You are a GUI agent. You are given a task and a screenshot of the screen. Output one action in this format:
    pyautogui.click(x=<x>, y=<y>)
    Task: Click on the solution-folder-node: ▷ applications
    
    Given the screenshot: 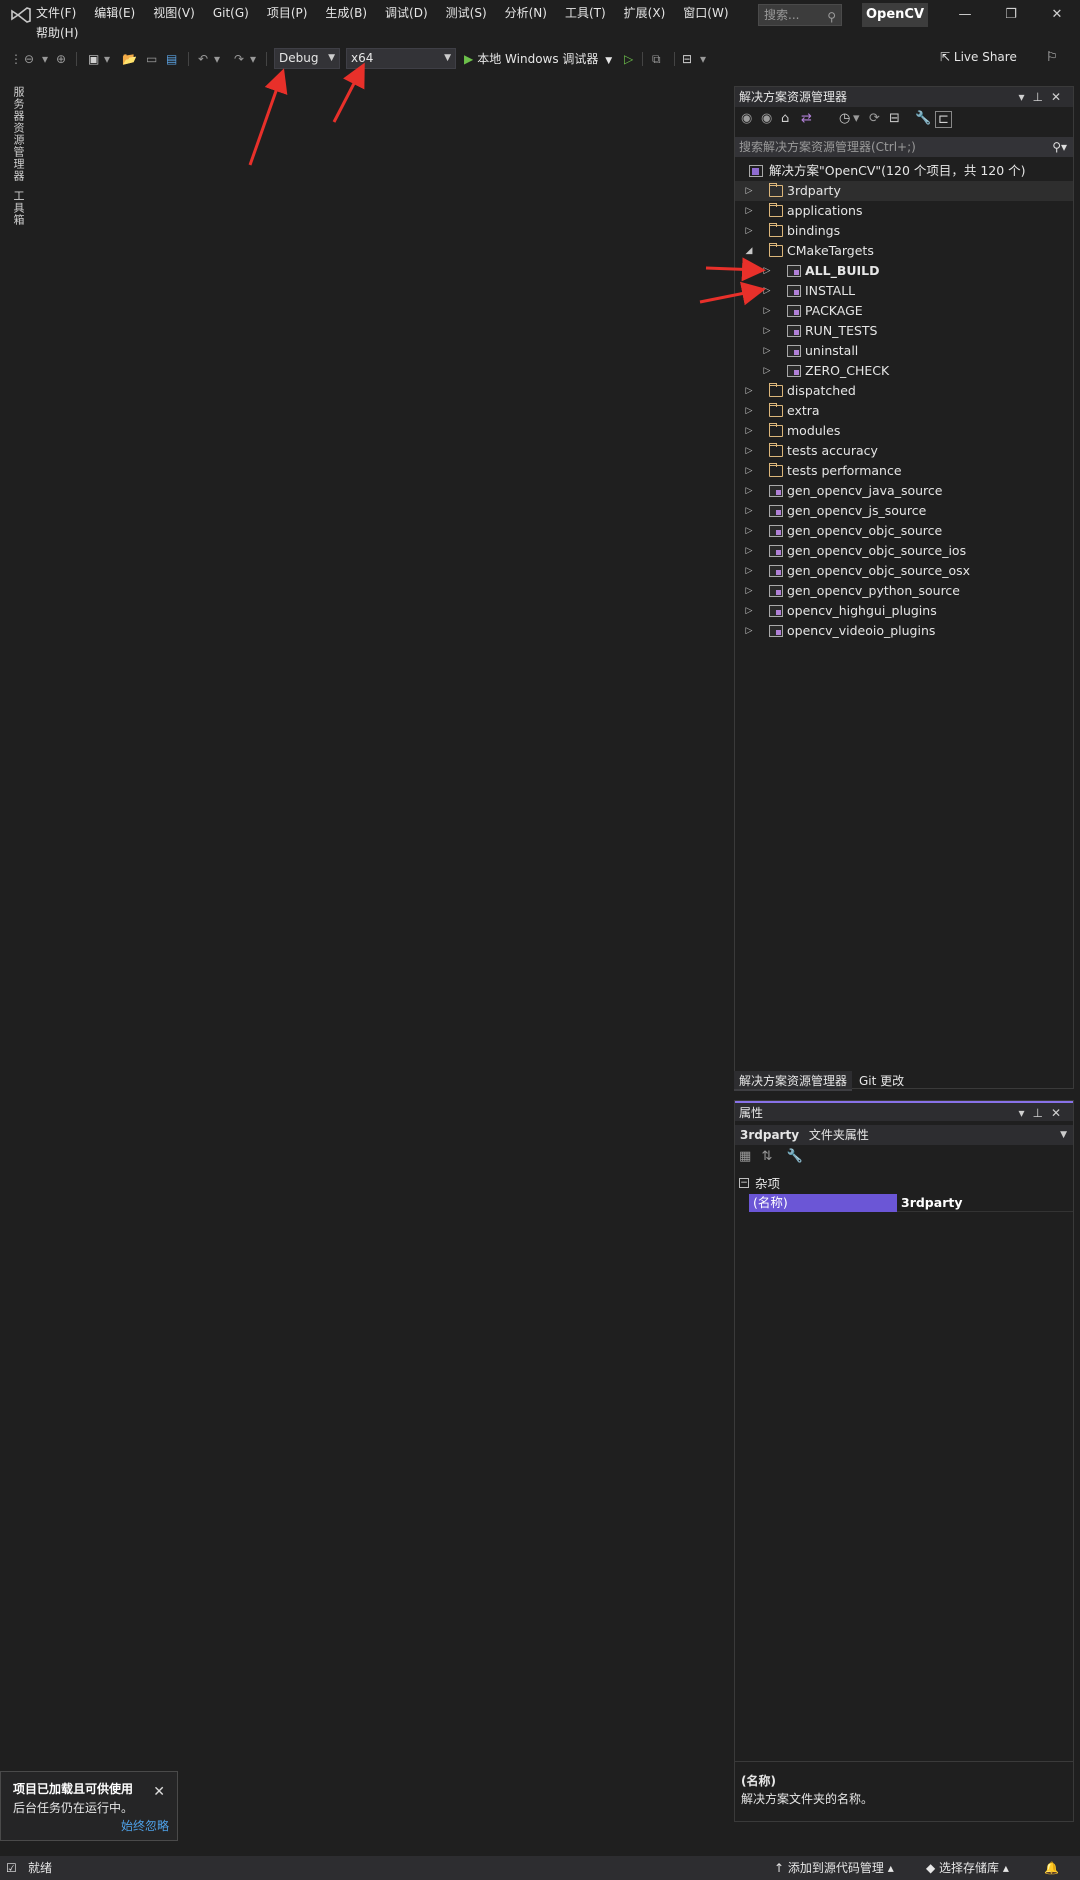 What is the action you would take?
    pyautogui.click(x=904, y=211)
    